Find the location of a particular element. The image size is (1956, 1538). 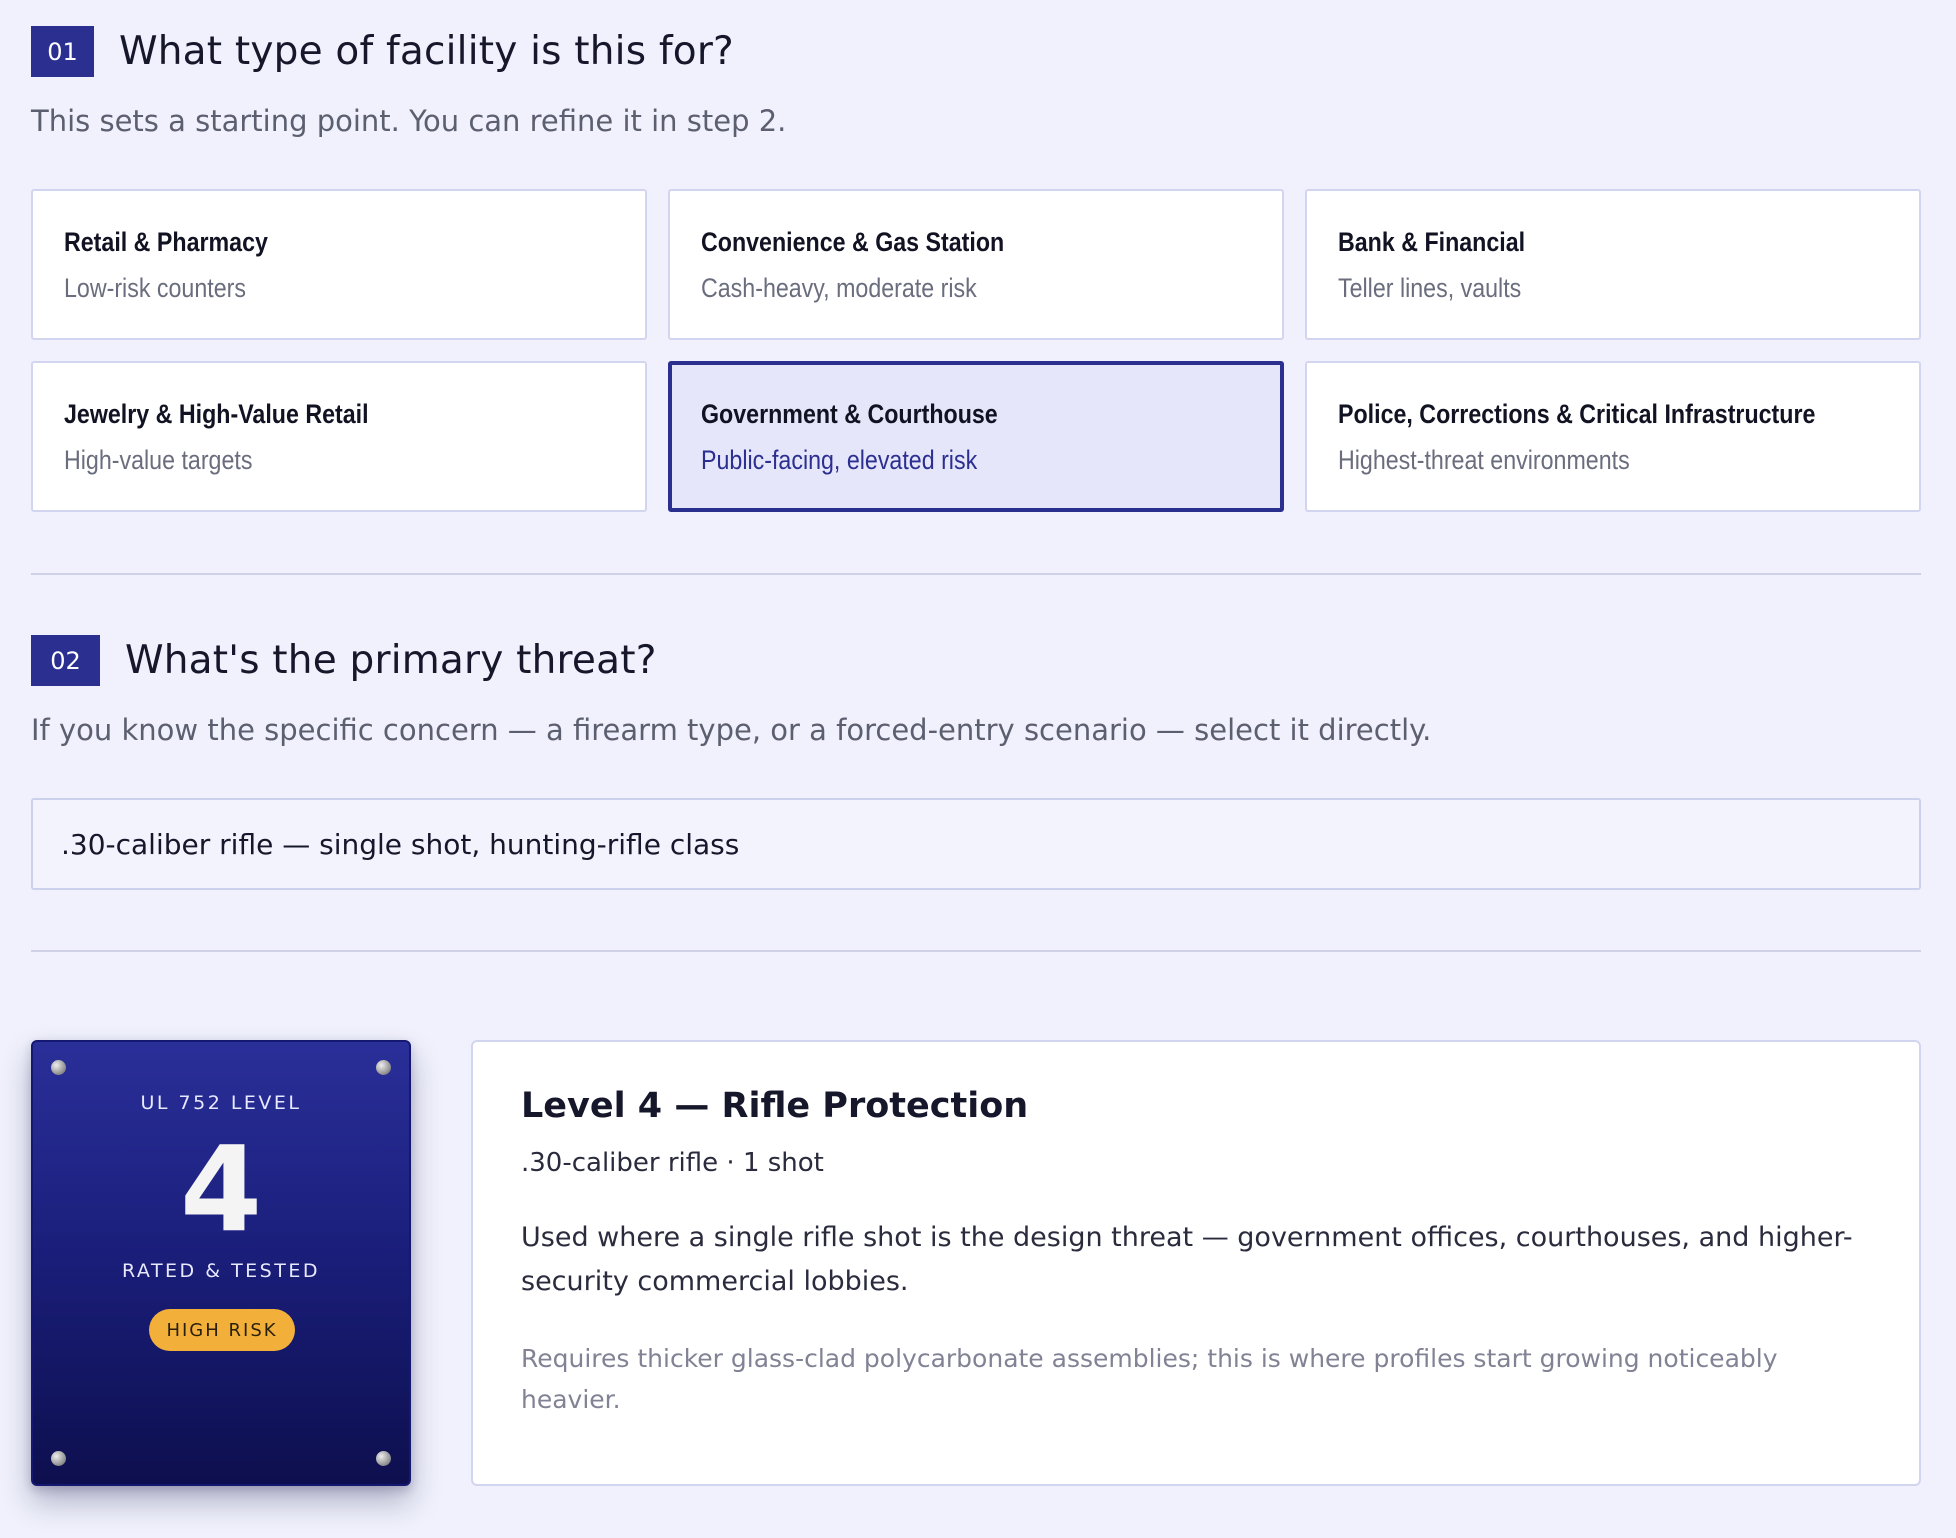

step-2-header: 02 What's the primary threat? is located at coordinates (344, 660).